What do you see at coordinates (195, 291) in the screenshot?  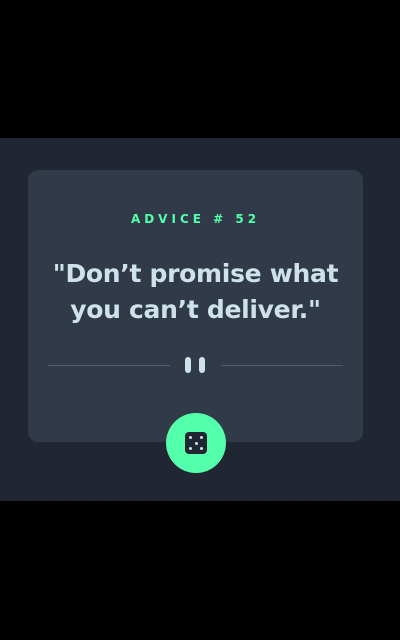 I see `advice-quote: "Don’t promise what you can’t deliver."` at bounding box center [195, 291].